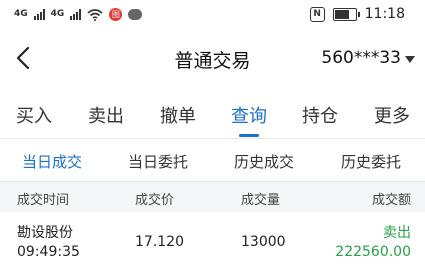  I want to click on account-selector: 560***33, so click(368, 58).